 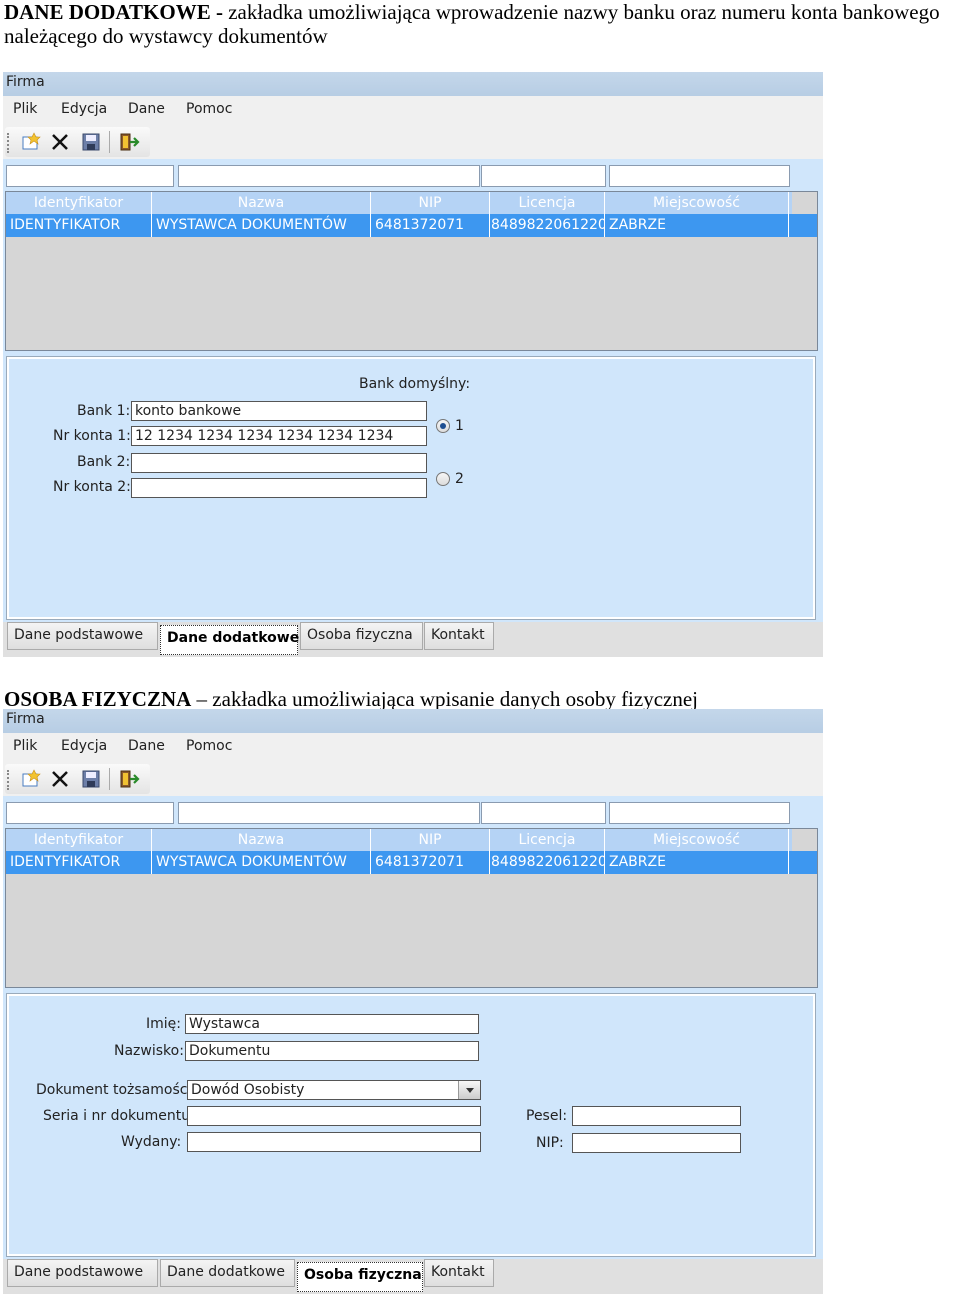 I want to click on last-name-field: Dokumentu, so click(x=332, y=1051).